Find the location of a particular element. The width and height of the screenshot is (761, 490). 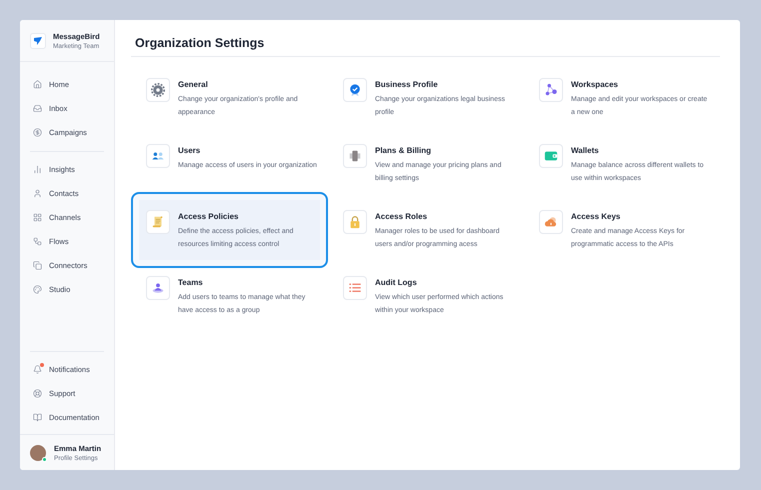

nodes-icon is located at coordinates (551, 90).